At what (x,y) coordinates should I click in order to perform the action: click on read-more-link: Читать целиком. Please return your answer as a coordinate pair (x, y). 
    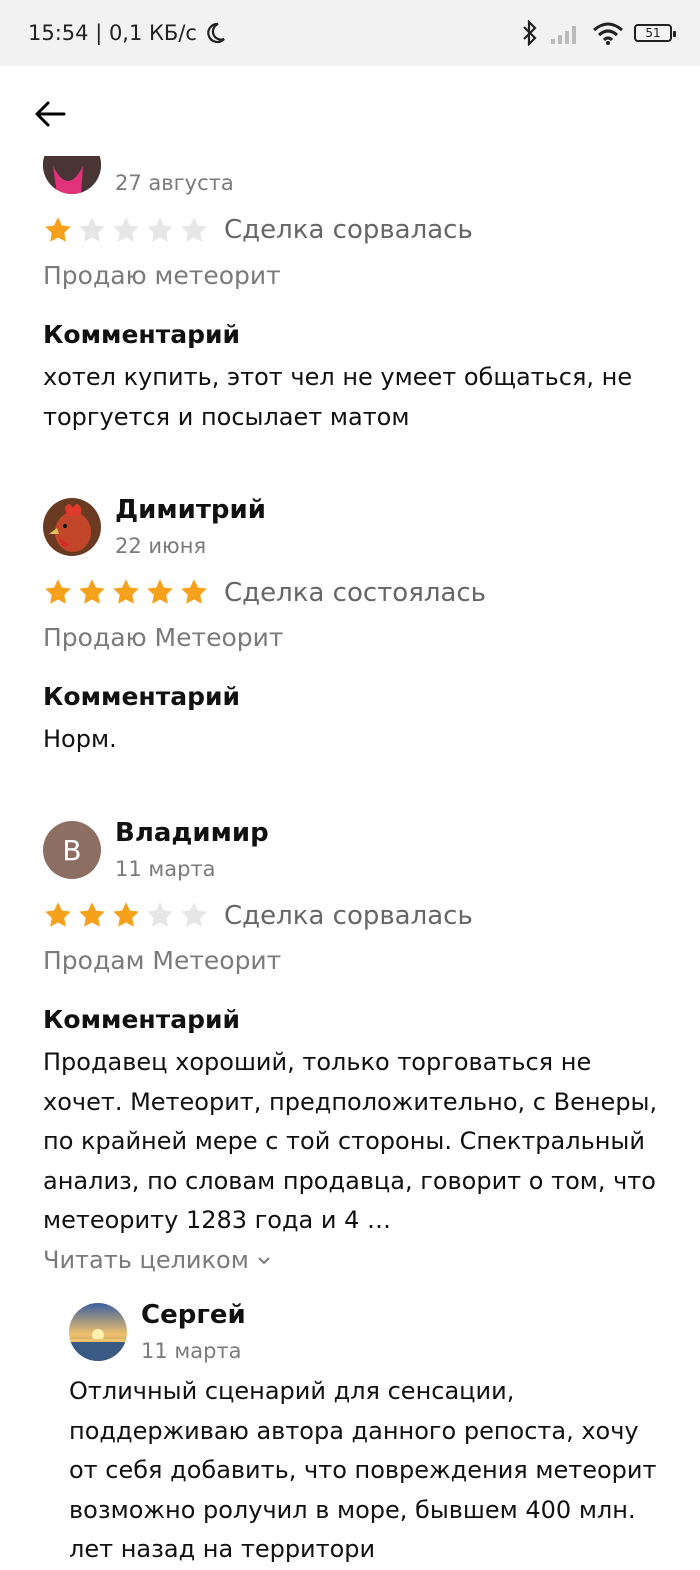
    Looking at the image, I should click on (157, 1260).